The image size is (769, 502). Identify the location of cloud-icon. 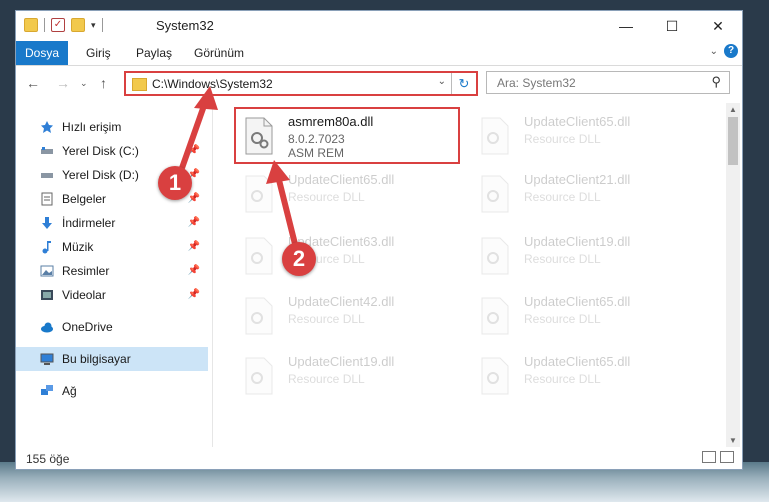
(47, 327).